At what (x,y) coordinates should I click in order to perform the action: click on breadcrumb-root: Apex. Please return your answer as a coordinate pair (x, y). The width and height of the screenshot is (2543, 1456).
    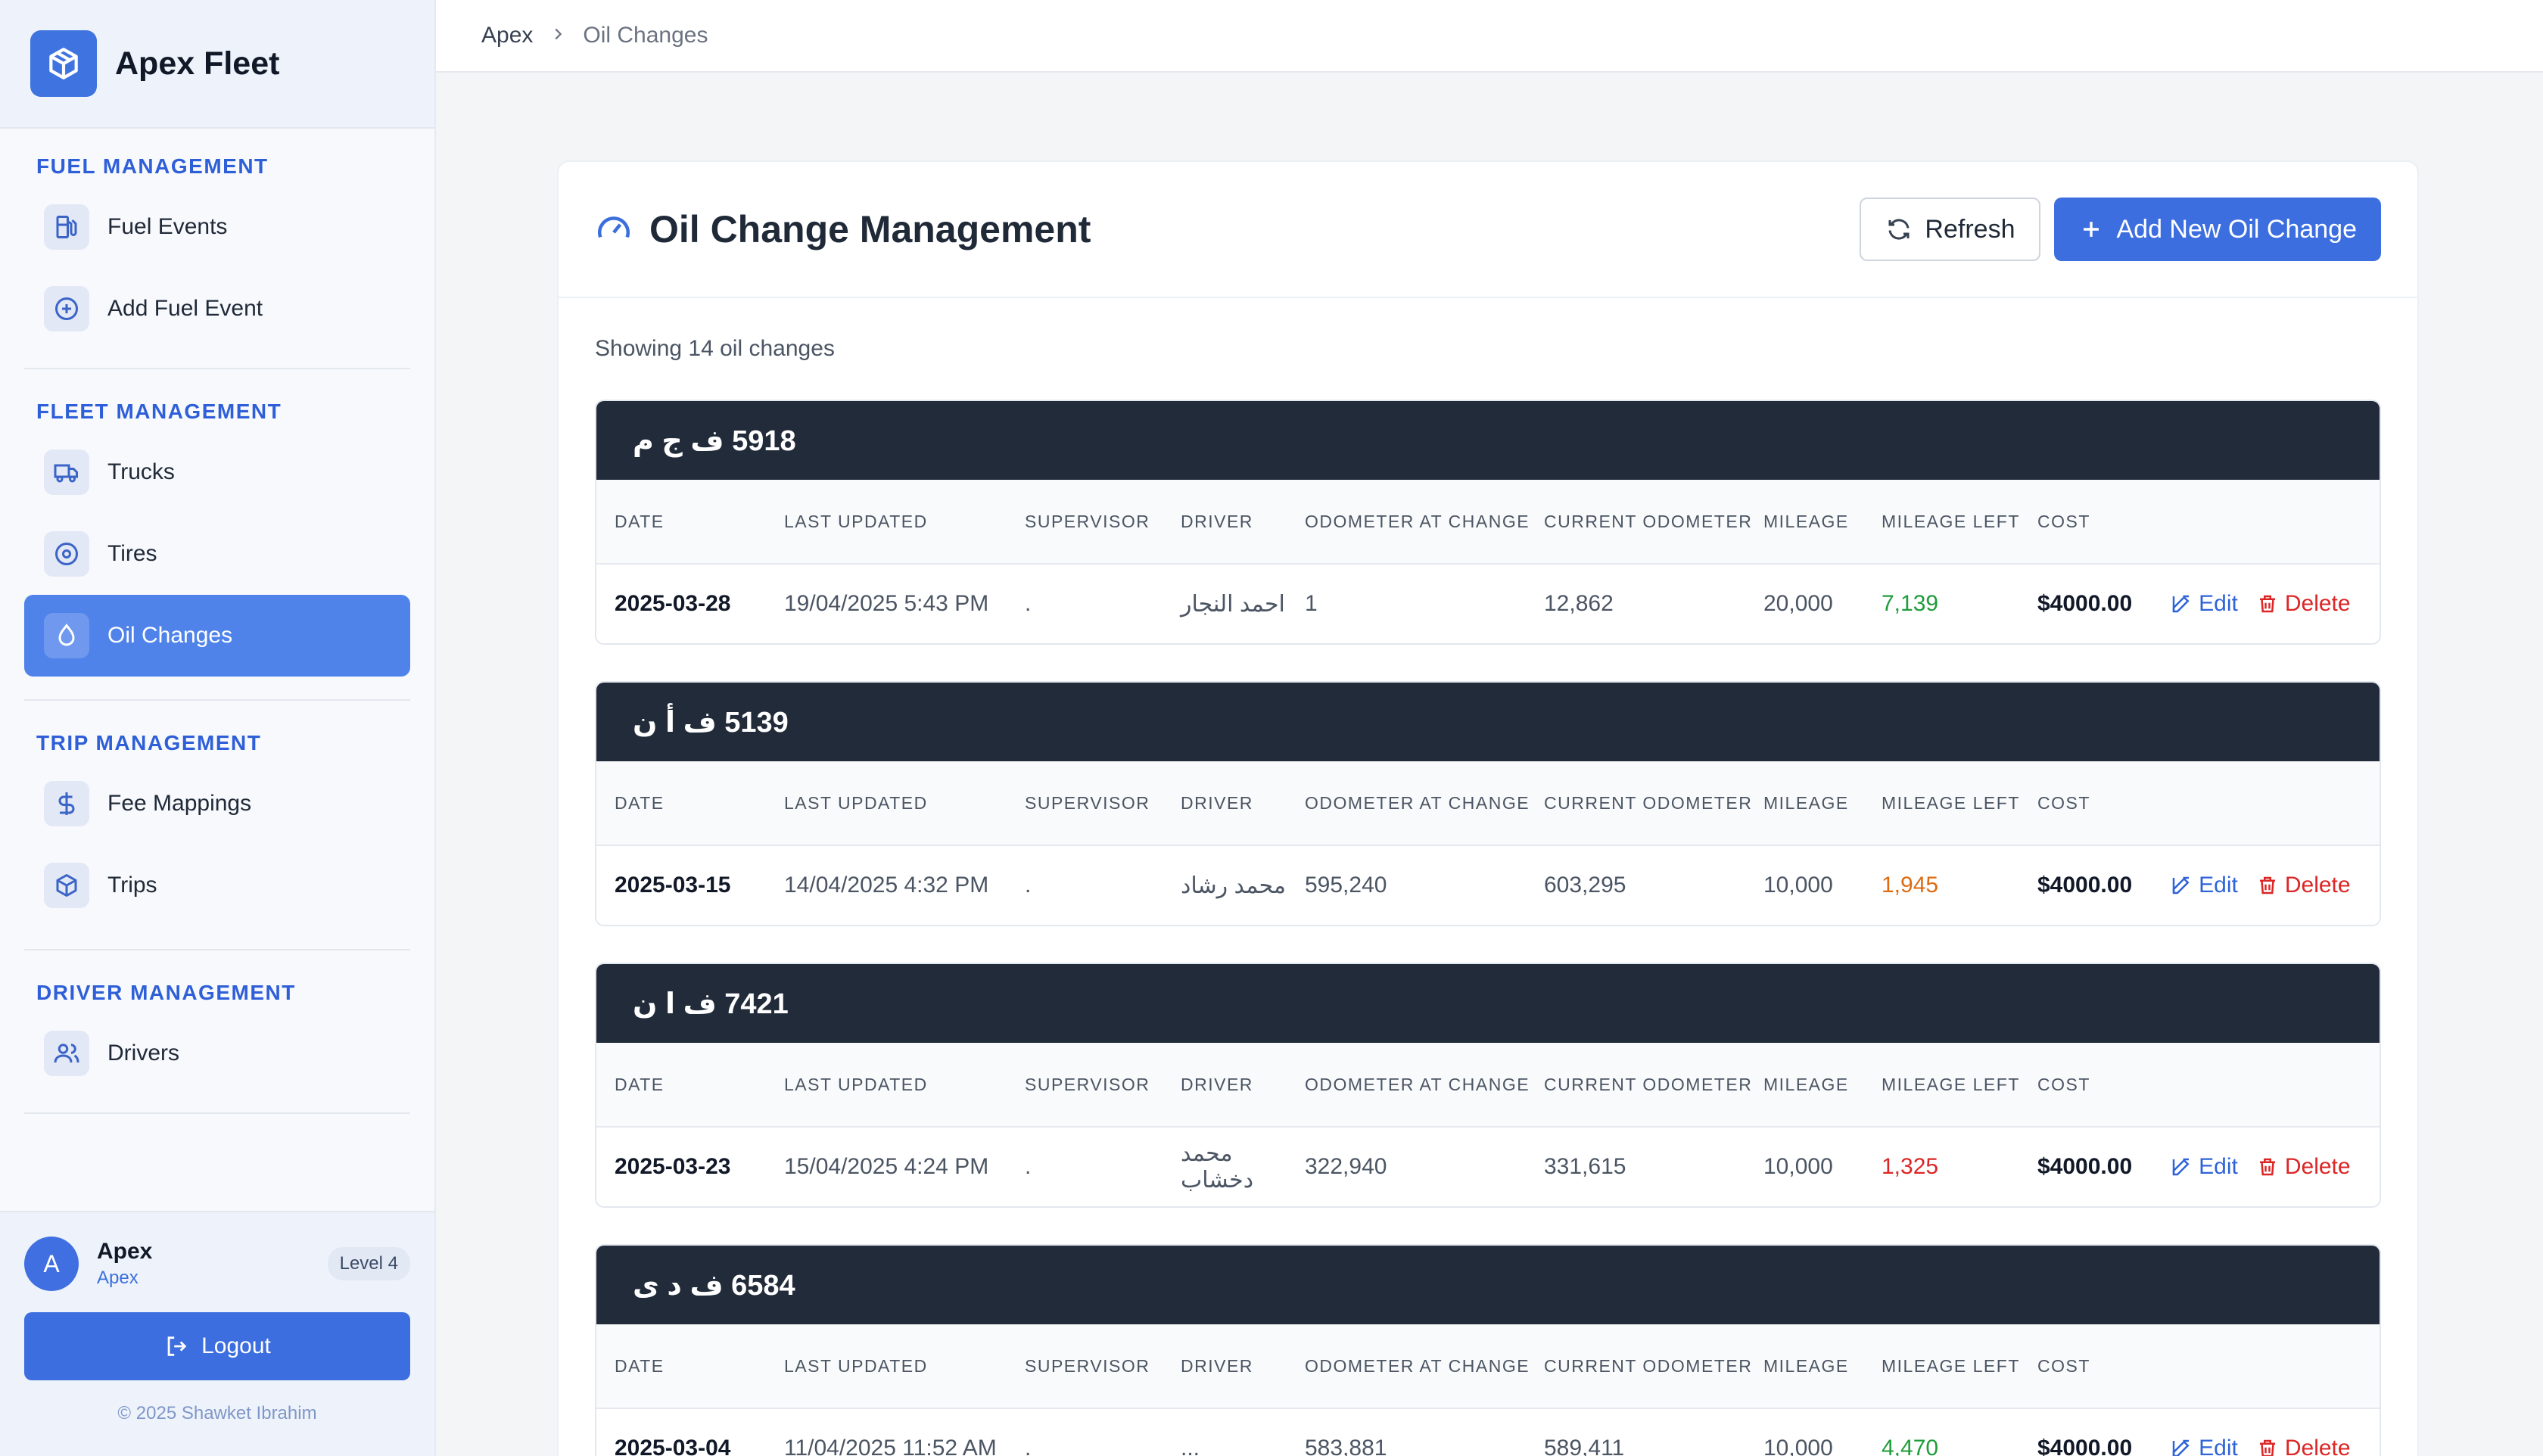
    Looking at the image, I should click on (507, 35).